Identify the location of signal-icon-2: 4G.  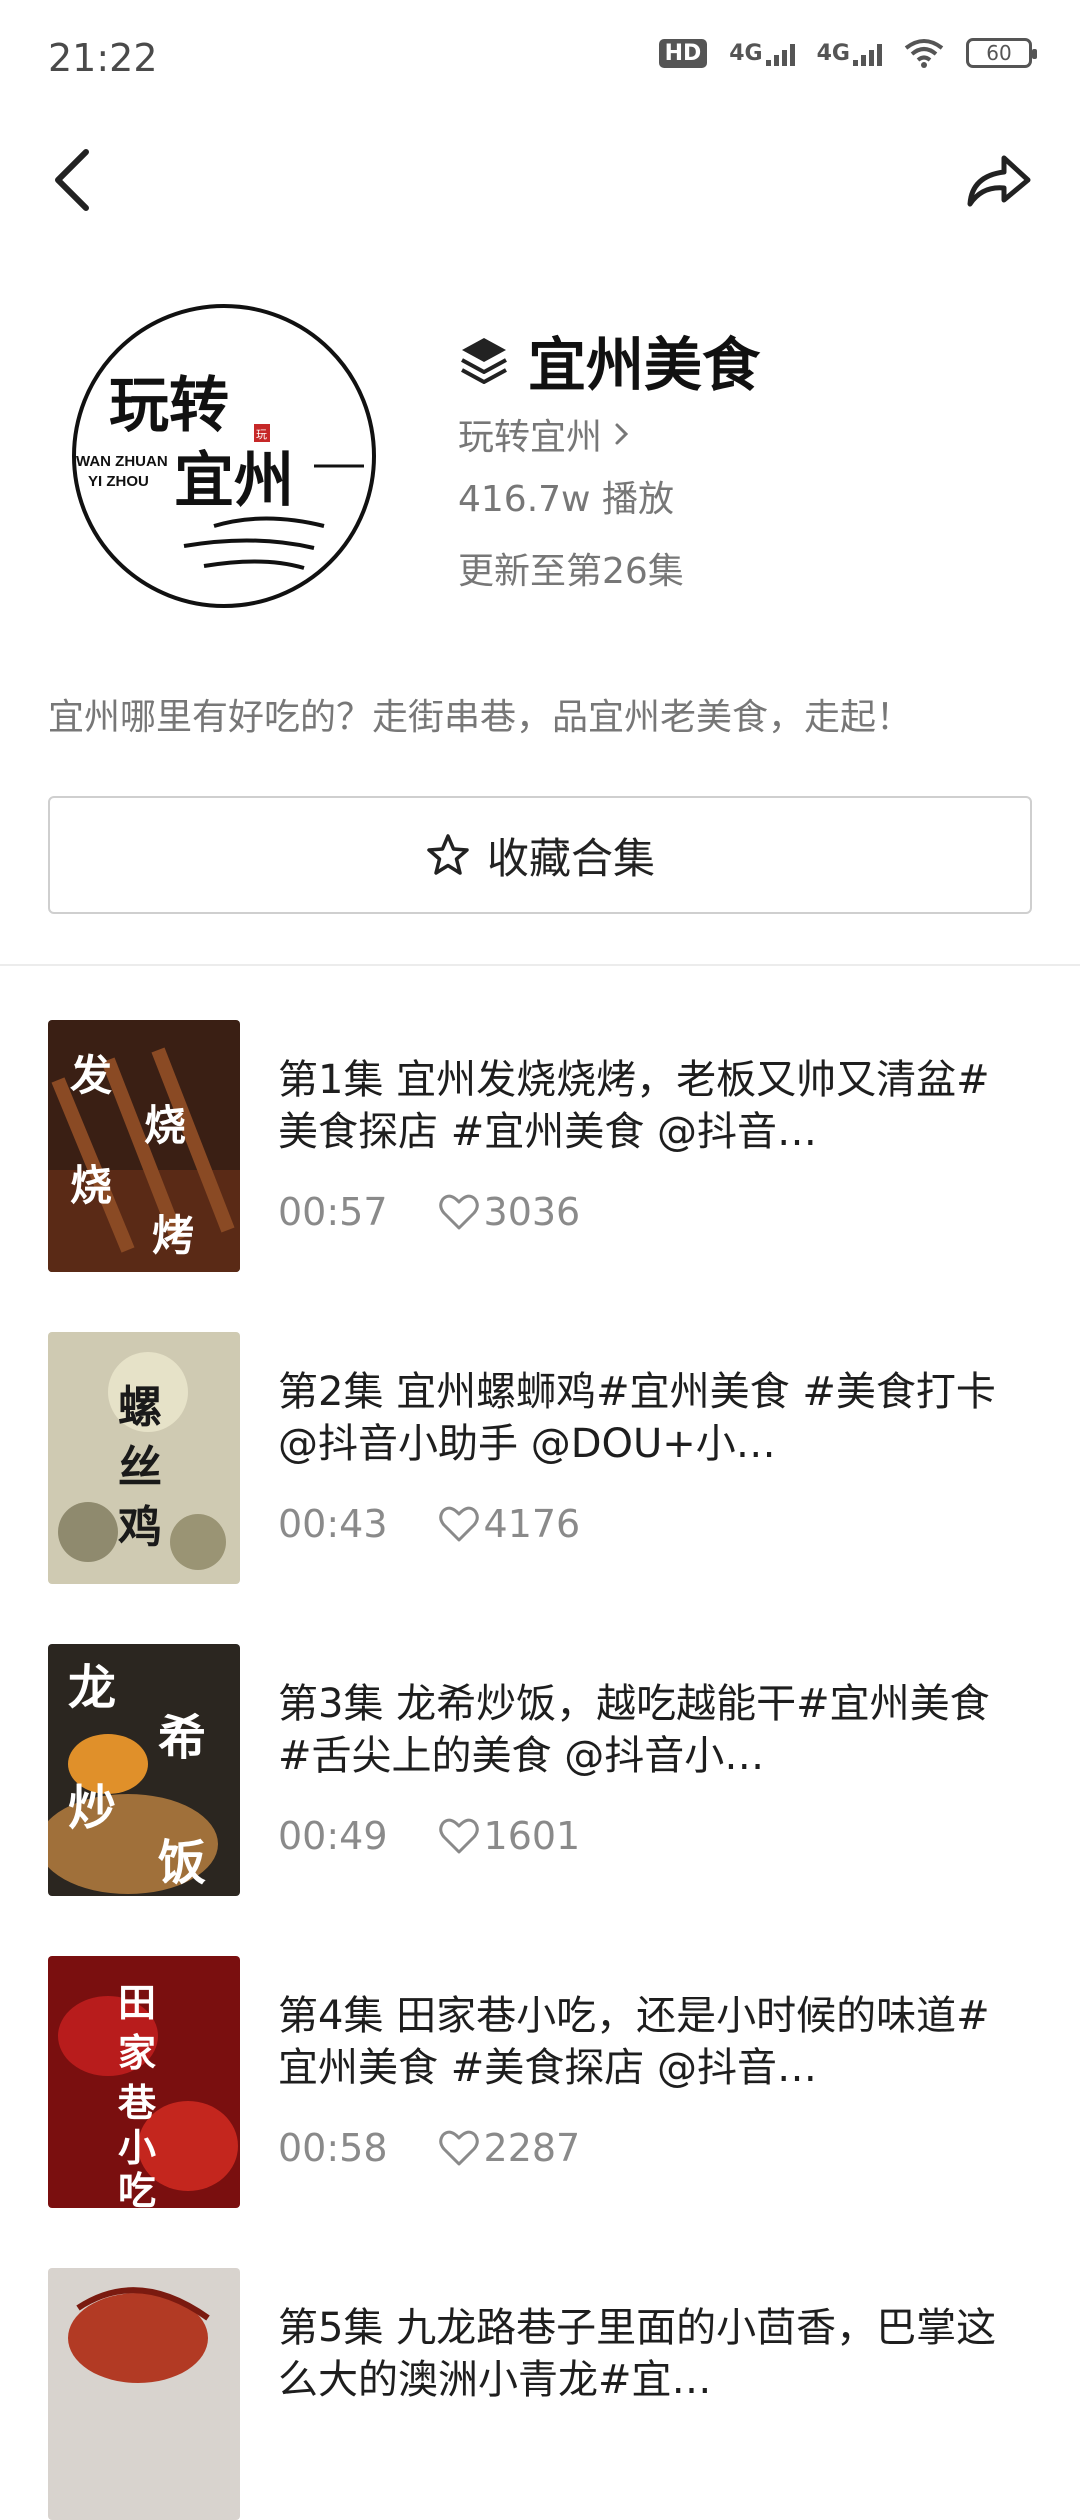
(849, 53).